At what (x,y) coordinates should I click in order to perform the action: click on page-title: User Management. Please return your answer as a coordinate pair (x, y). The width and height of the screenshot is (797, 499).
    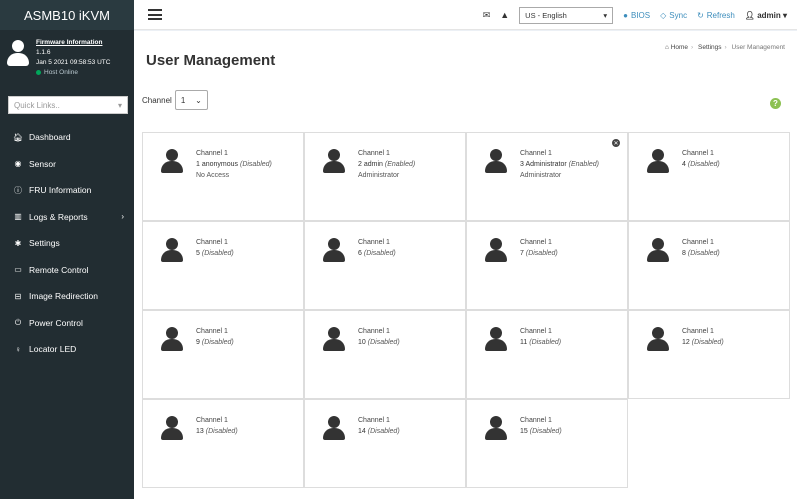
    Looking at the image, I should click on (211, 60).